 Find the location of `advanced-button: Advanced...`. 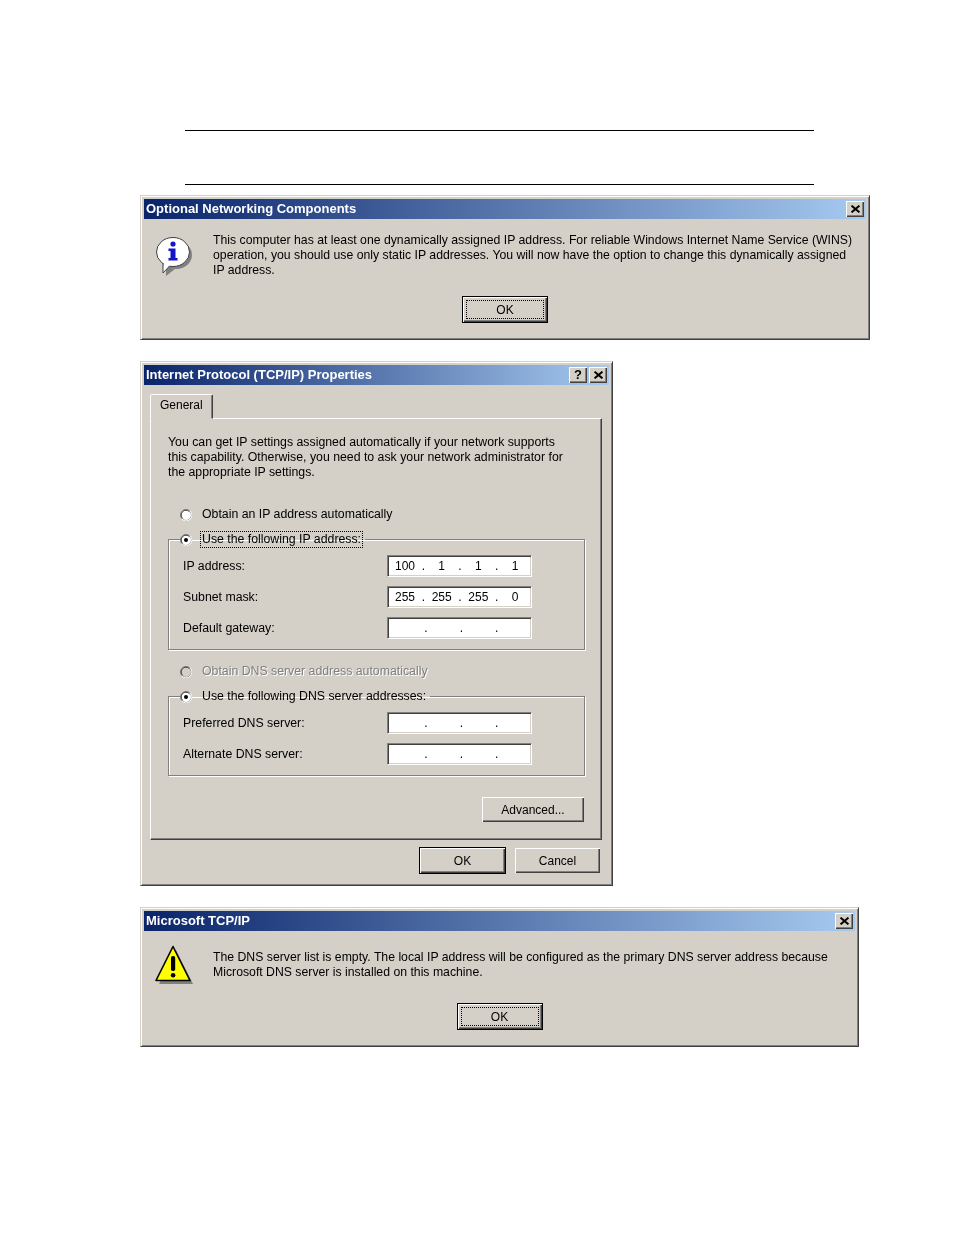

advanced-button: Advanced... is located at coordinates (533, 809).